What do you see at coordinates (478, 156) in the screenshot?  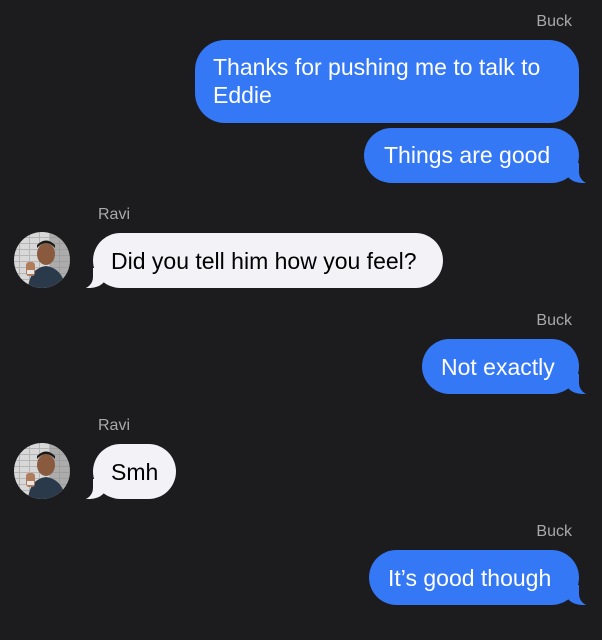 I see `message-bubble-outgoing: Things are good` at bounding box center [478, 156].